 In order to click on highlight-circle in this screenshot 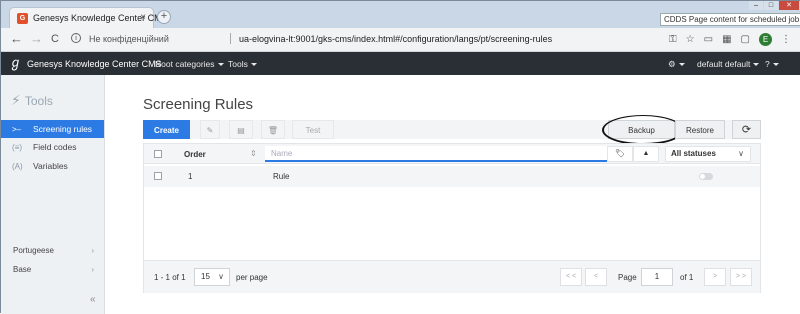, I will do `click(643, 130)`.